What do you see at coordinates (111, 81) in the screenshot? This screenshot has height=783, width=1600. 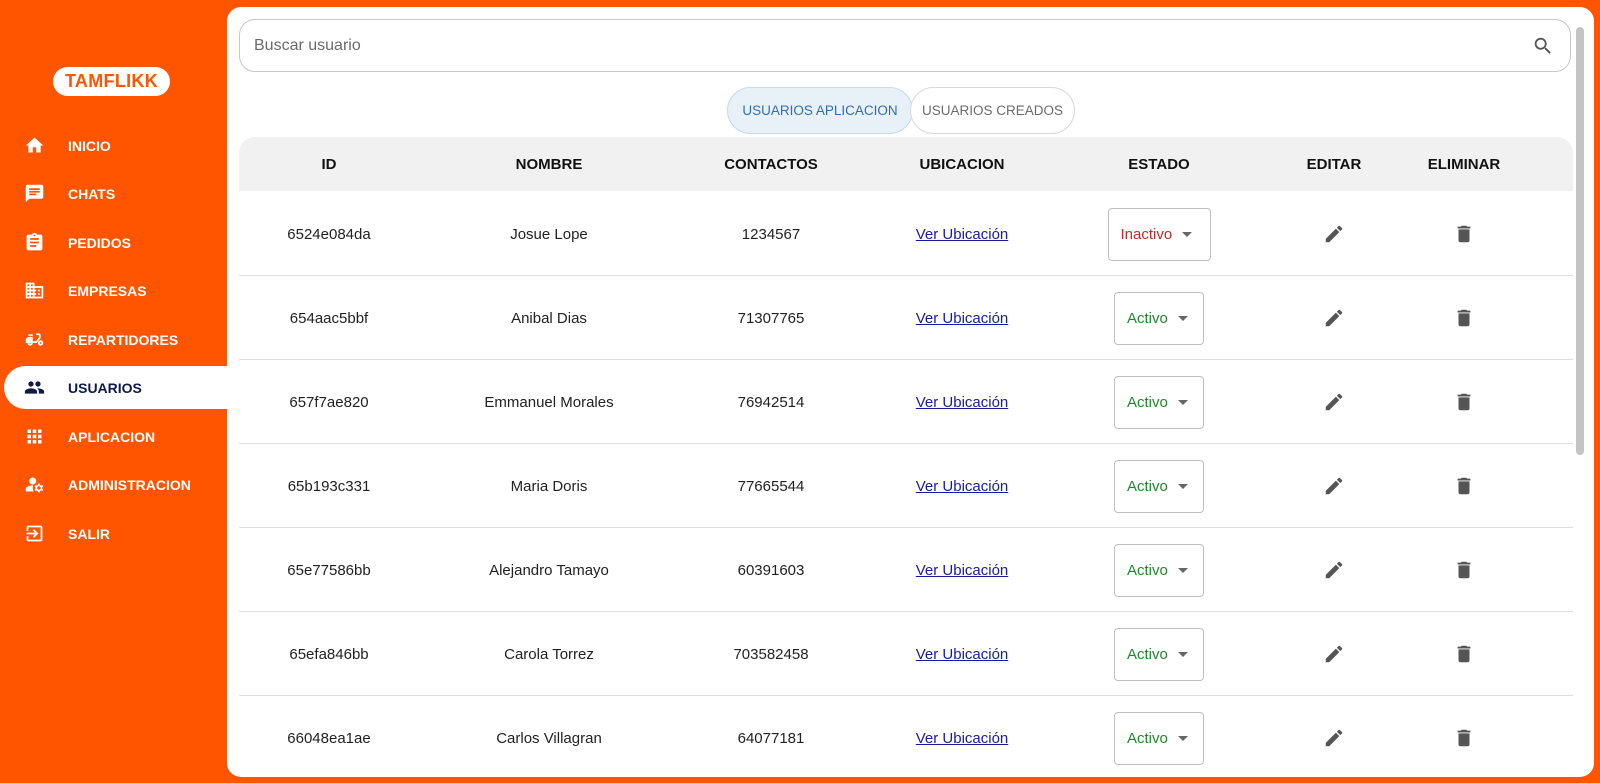 I see `brand-logo: TAMFLIKK` at bounding box center [111, 81].